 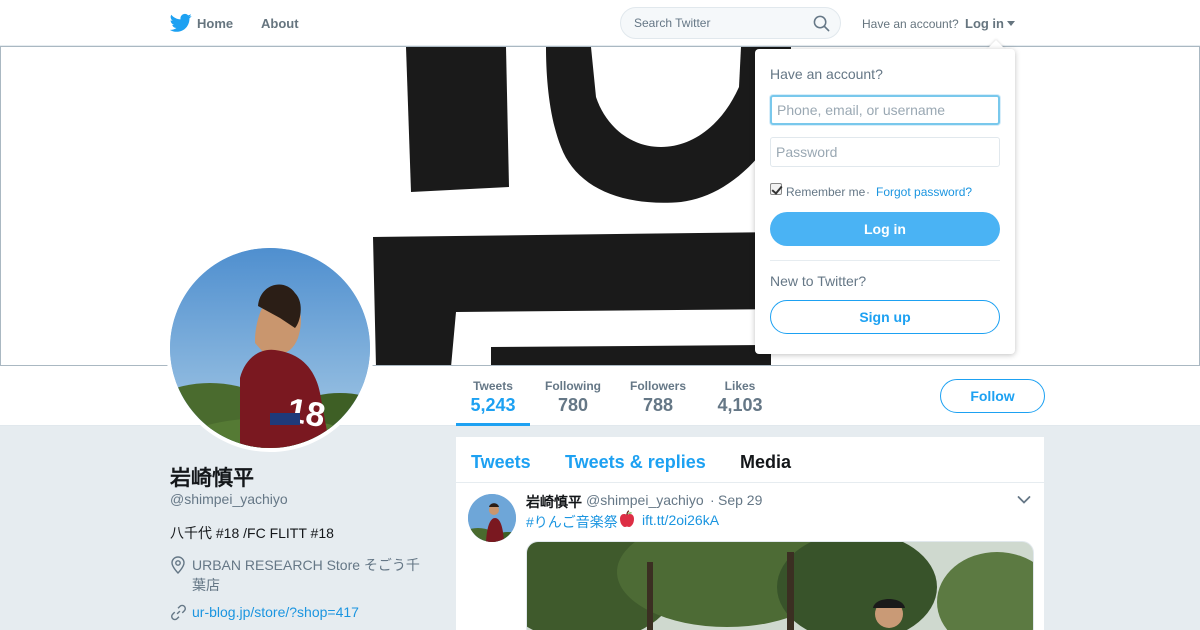 What do you see at coordinates (657, 386) in the screenshot?
I see `stat-label: Followers` at bounding box center [657, 386].